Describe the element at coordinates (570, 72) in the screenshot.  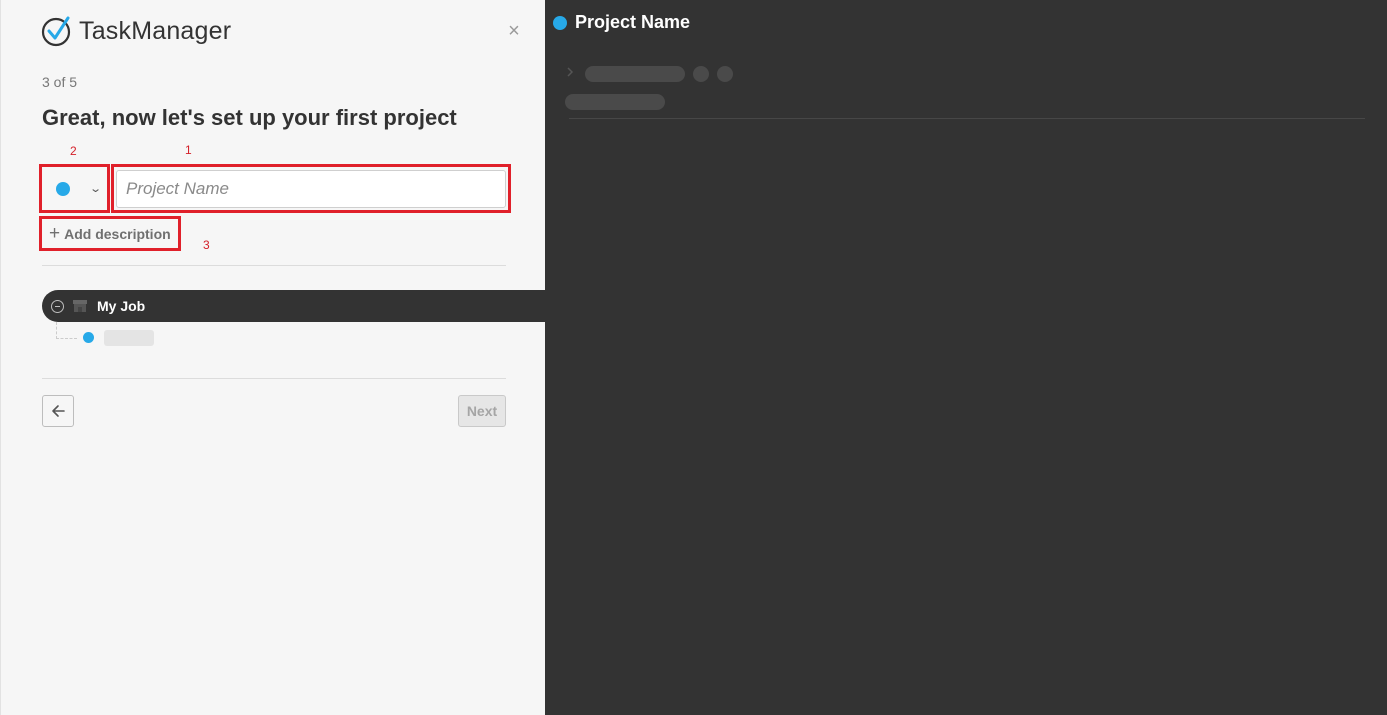
I see `chevron-right-icon` at that location.